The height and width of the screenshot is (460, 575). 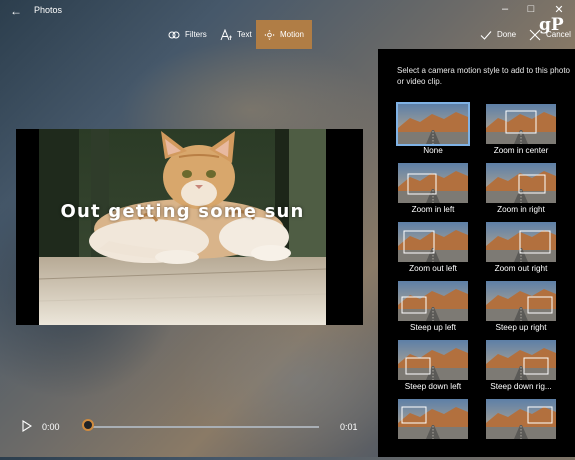 I want to click on groovypost-logo: gP, so click(x=551, y=25).